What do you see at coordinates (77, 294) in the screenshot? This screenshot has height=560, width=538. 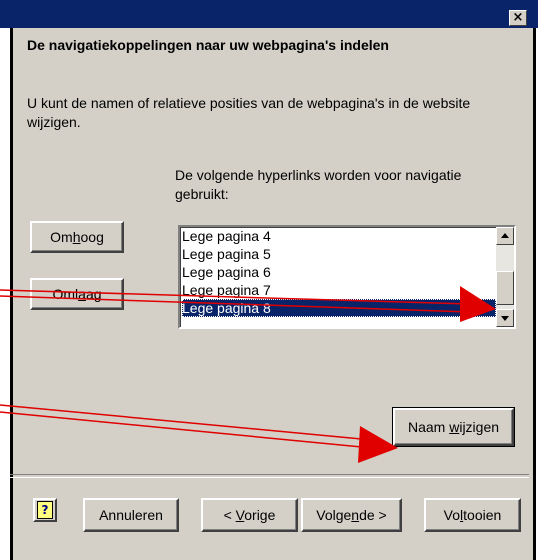 I see `move-down-button: Omlaag` at bounding box center [77, 294].